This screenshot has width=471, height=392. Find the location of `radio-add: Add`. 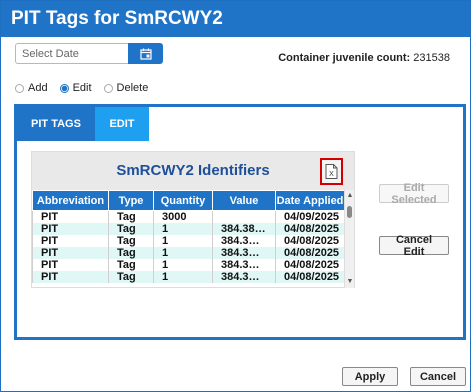

radio-add: Add is located at coordinates (31, 88).